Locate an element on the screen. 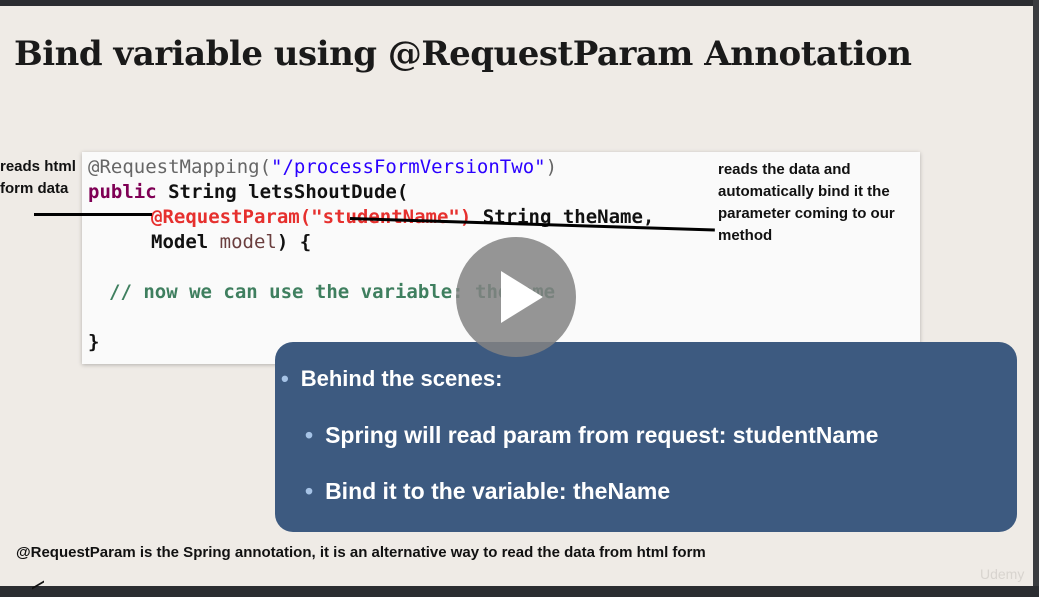  play-button is located at coordinates (516, 297).